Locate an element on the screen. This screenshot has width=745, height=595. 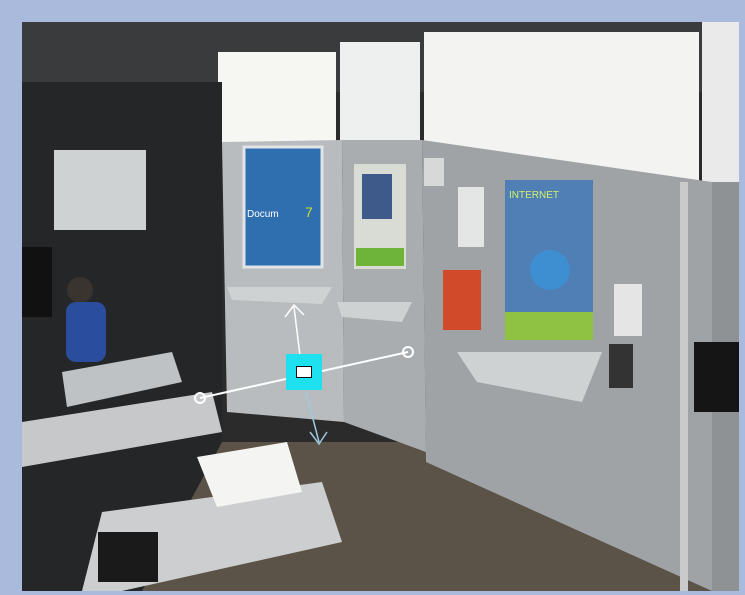
svg-text: Docum is located at coordinates (263, 214).